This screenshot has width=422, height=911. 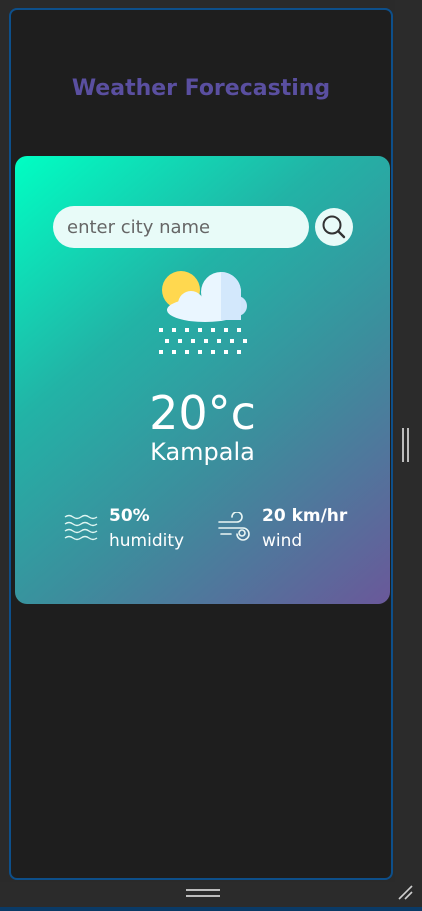 I want to click on sun-cloud-snow-icon, so click(x=203, y=313).